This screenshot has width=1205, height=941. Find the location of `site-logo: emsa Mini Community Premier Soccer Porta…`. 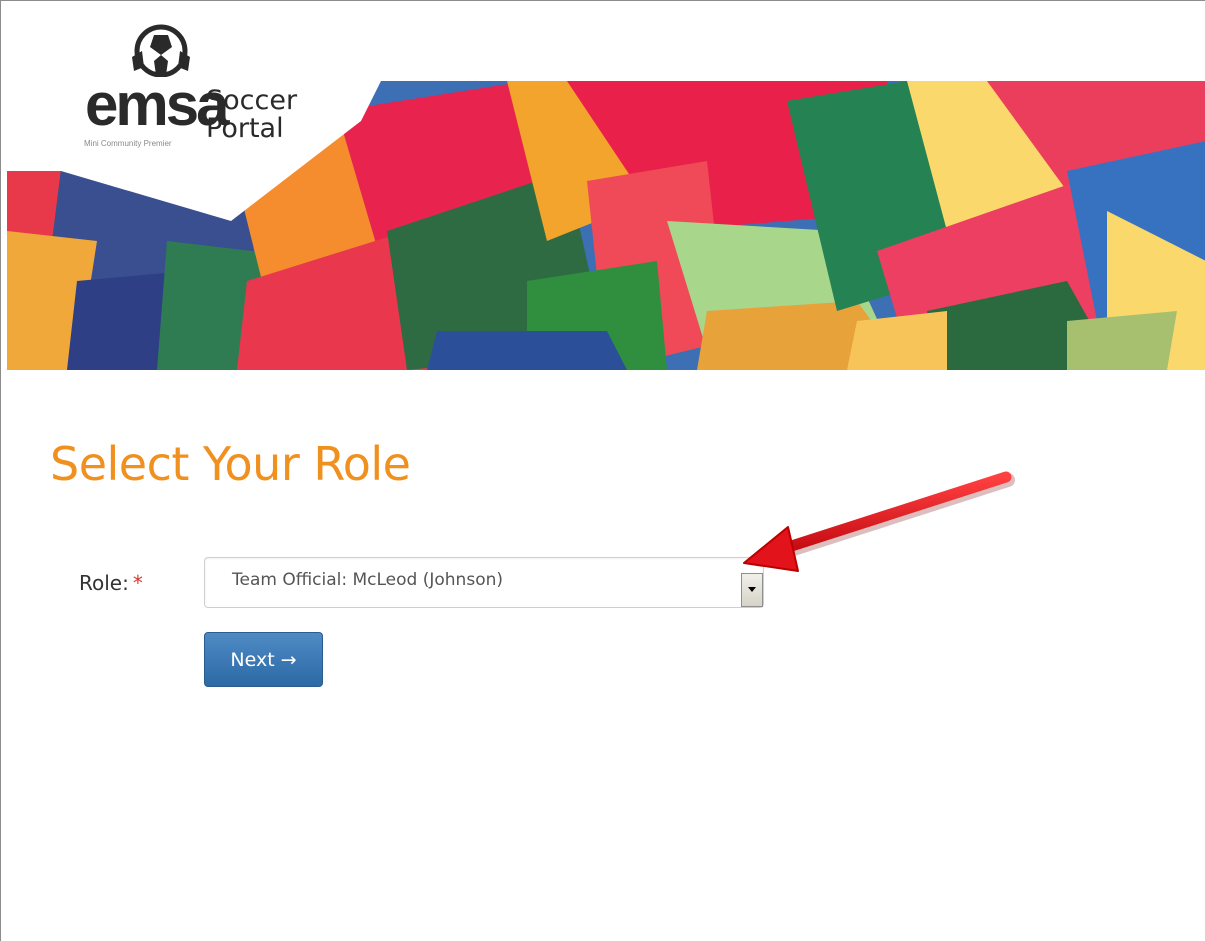

site-logo: emsa Mini Community Premier Soccer Porta… is located at coordinates (191, 118).